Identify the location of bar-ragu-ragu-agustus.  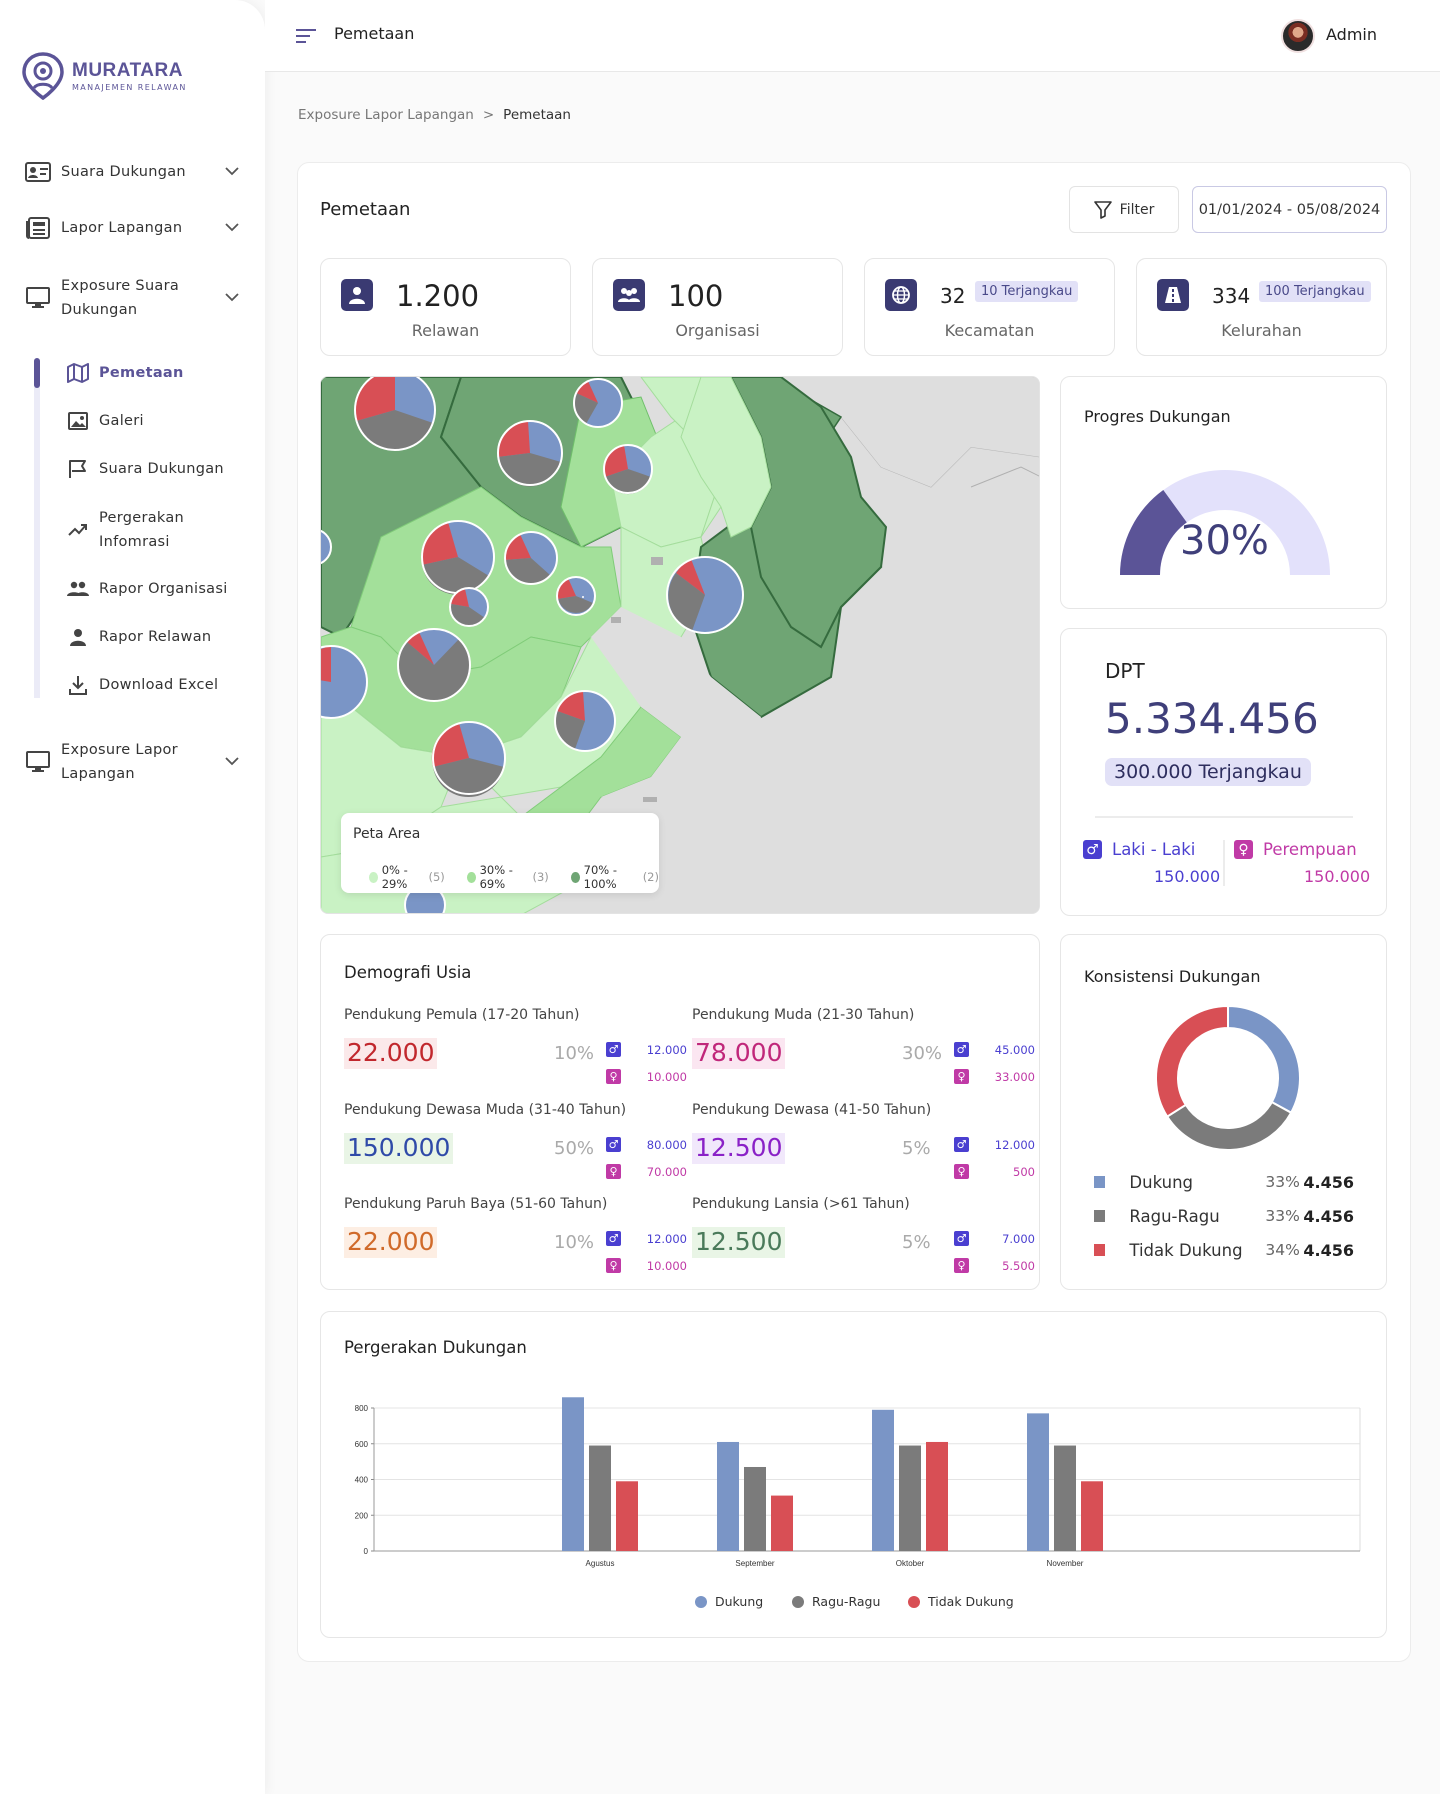
(600, 1498).